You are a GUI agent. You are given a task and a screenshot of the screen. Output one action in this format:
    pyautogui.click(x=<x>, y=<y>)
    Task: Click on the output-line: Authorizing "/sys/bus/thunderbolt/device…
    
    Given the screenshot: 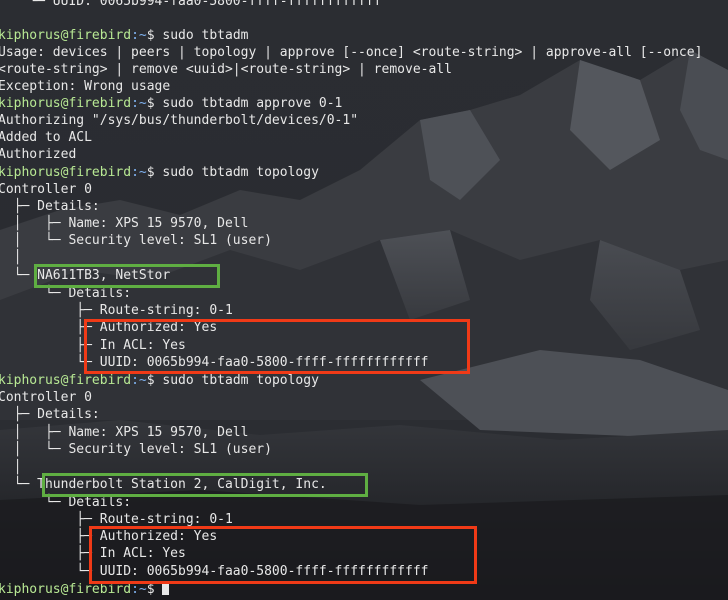 What is the action you would take?
    pyautogui.click(x=179, y=120)
    